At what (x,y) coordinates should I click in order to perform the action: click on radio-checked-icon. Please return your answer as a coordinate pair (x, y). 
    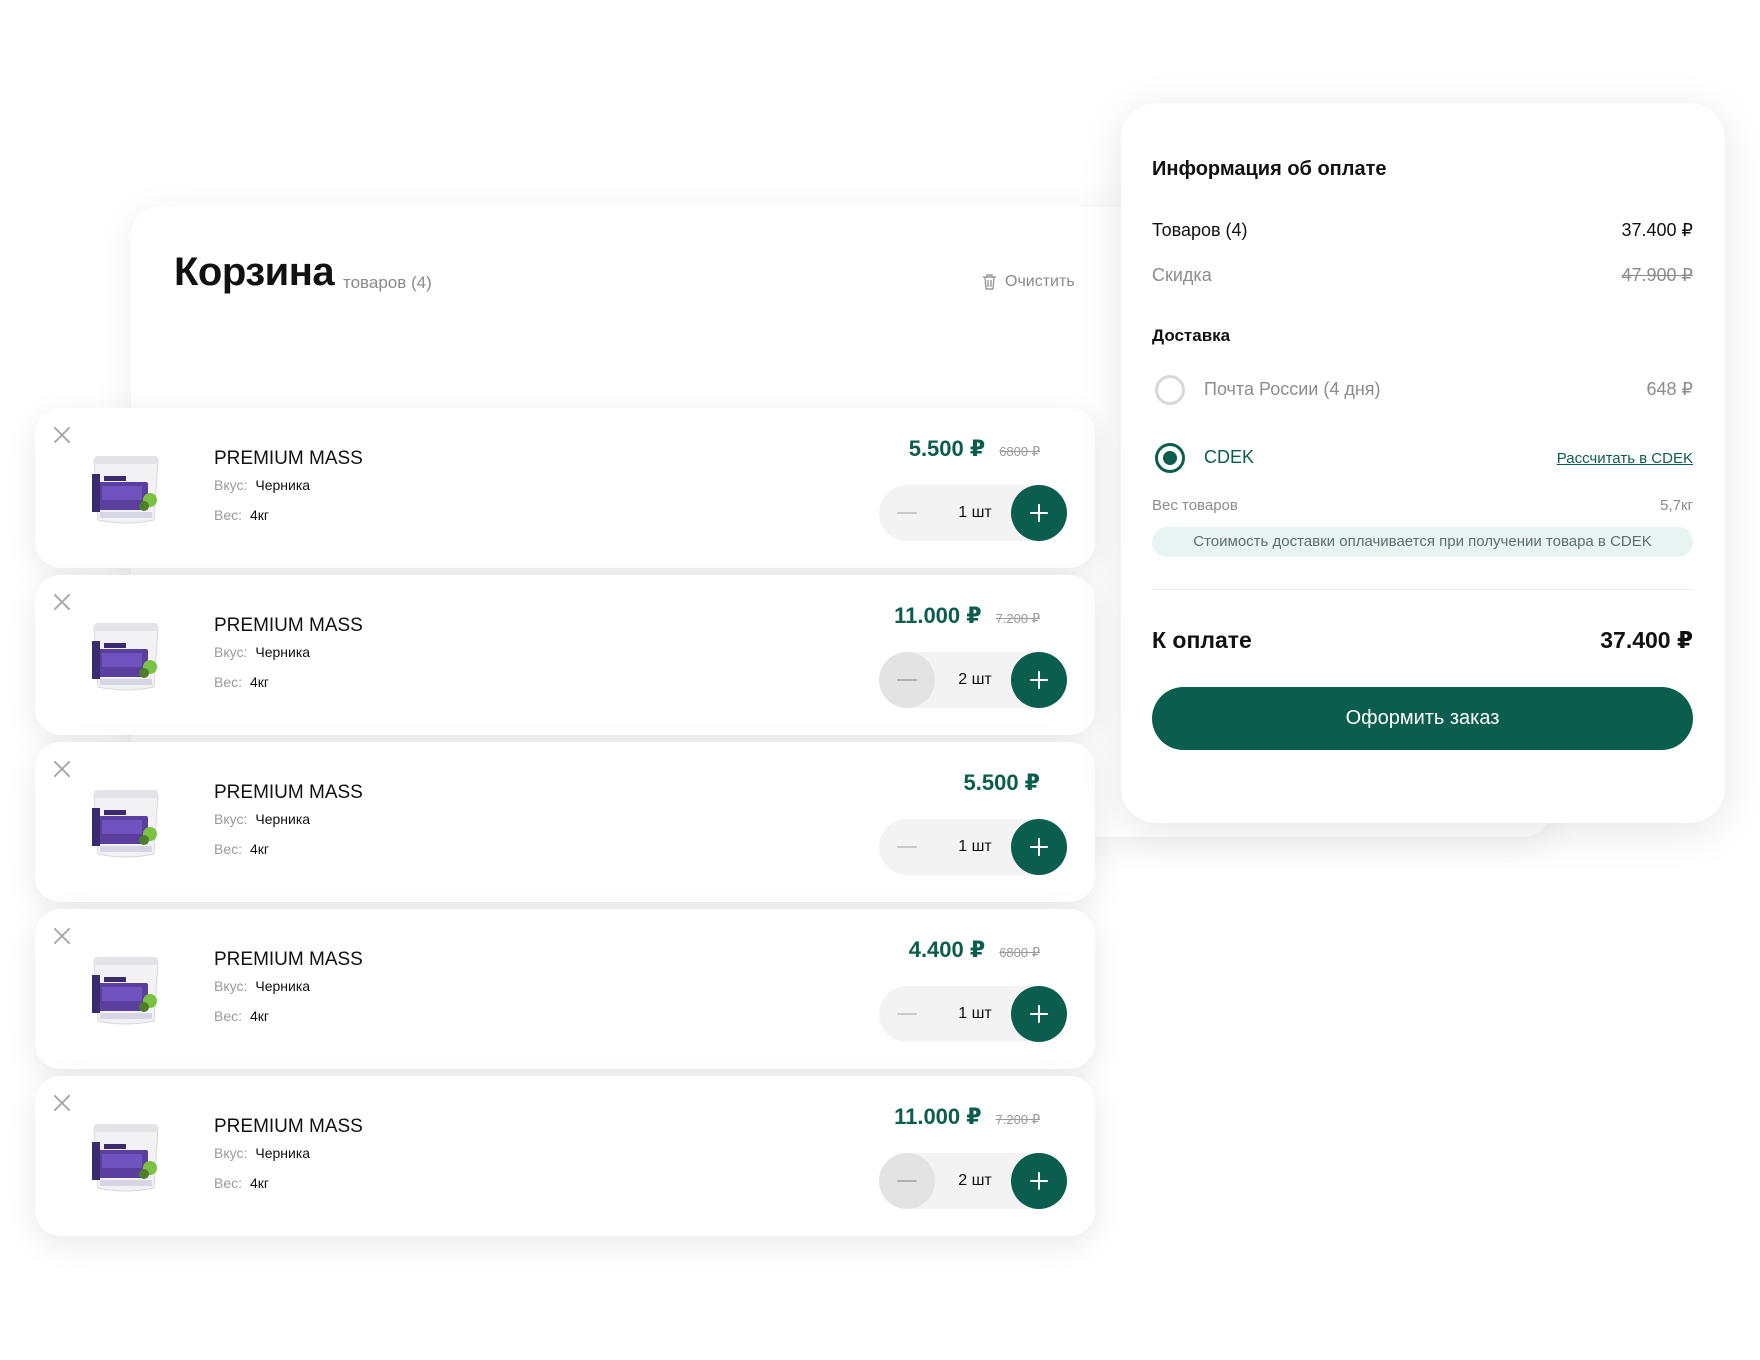
    Looking at the image, I should click on (1170, 458).